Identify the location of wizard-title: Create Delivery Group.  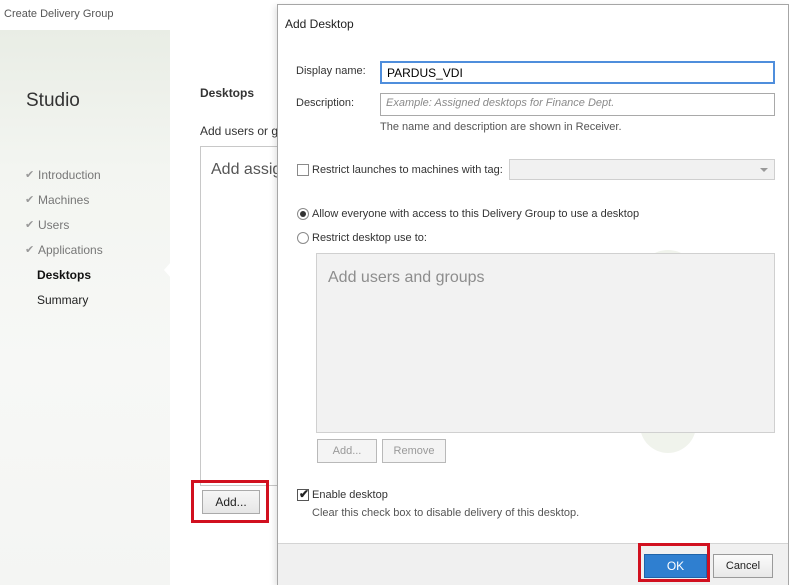
(59, 14).